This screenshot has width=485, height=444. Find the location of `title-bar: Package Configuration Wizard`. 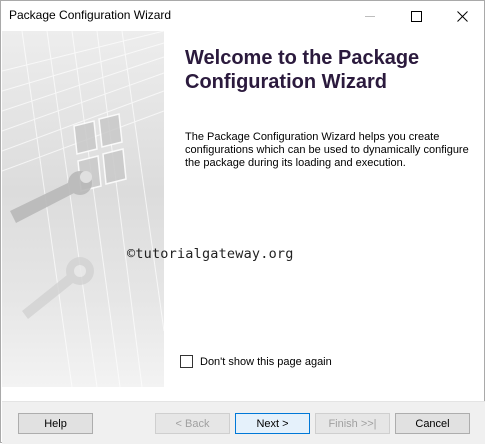

title-bar: Package Configuration Wizard is located at coordinates (242, 16).